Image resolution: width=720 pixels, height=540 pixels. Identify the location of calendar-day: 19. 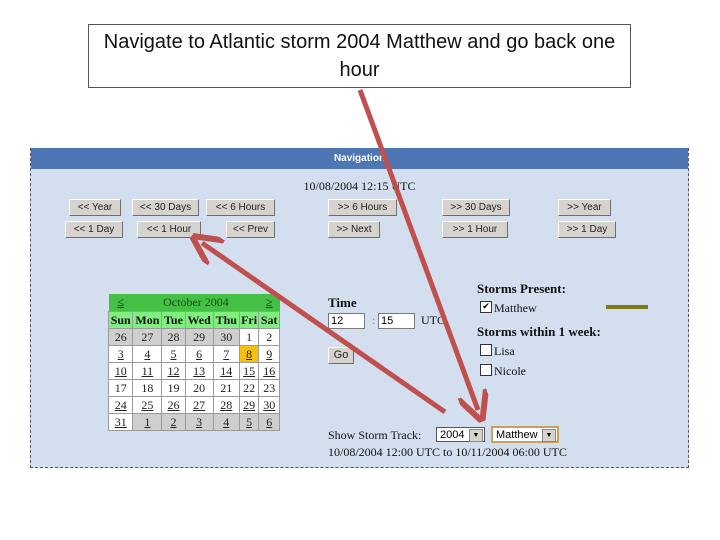
(173, 388).